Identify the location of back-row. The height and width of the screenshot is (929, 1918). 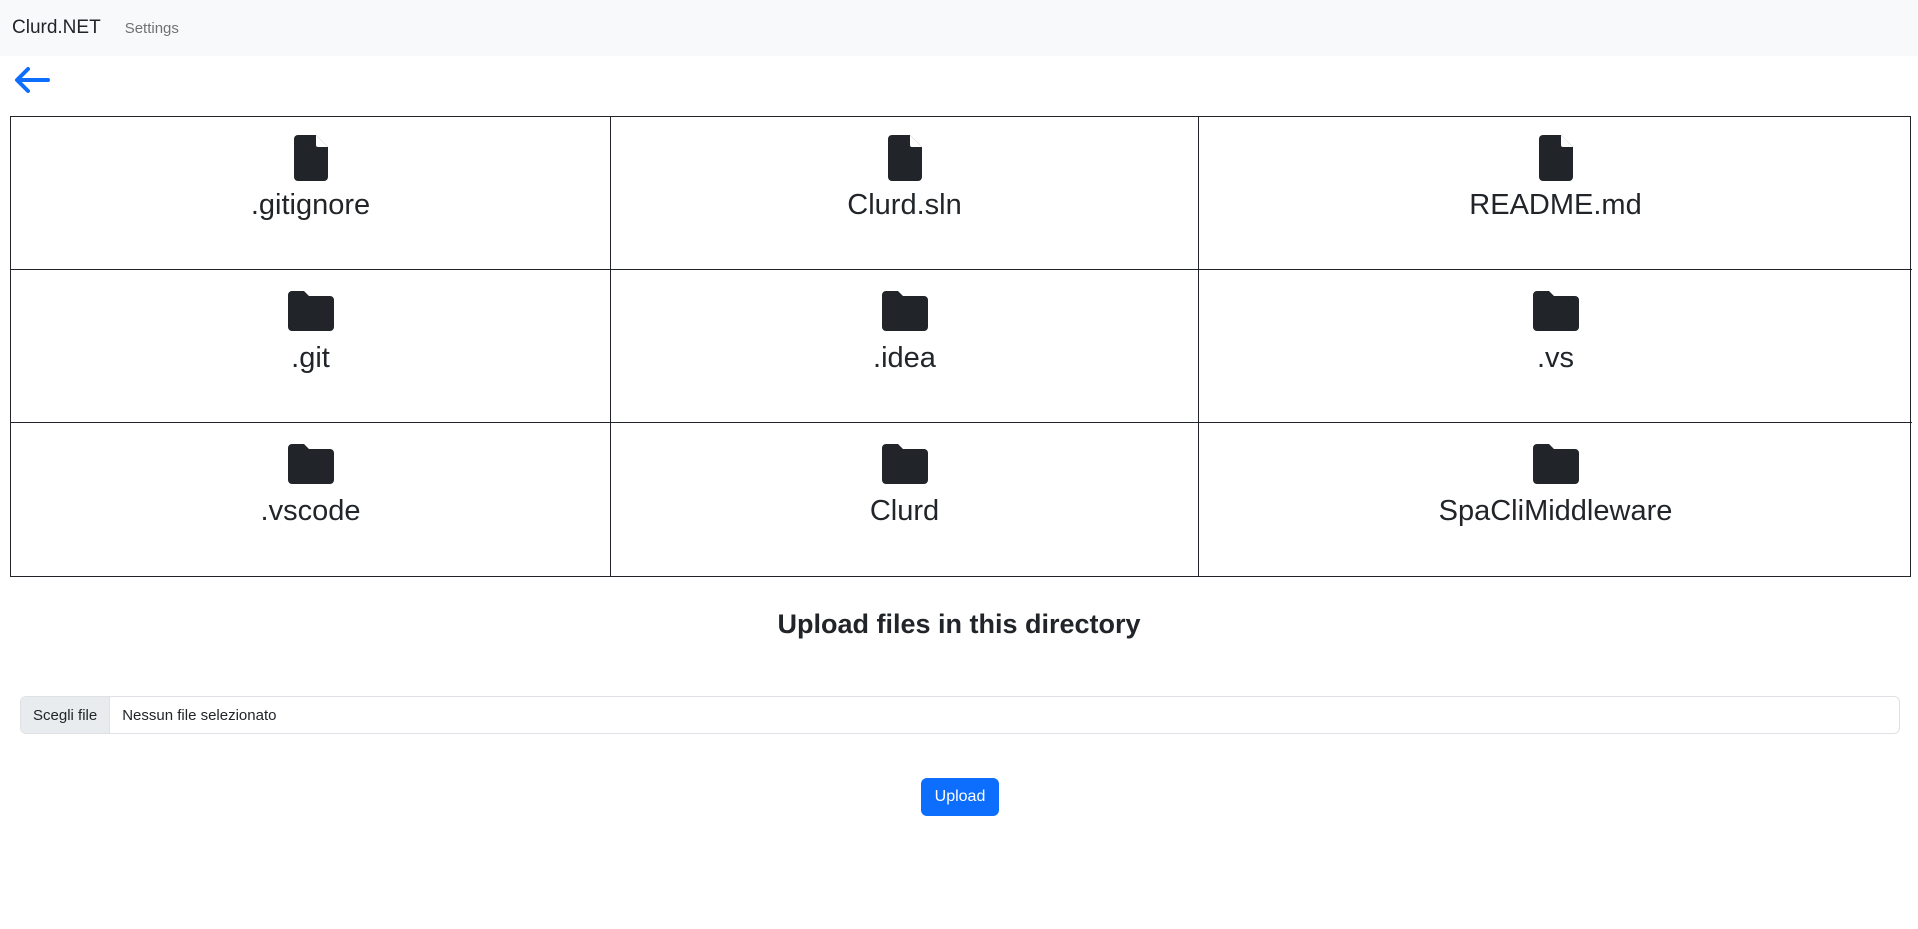
(959, 86).